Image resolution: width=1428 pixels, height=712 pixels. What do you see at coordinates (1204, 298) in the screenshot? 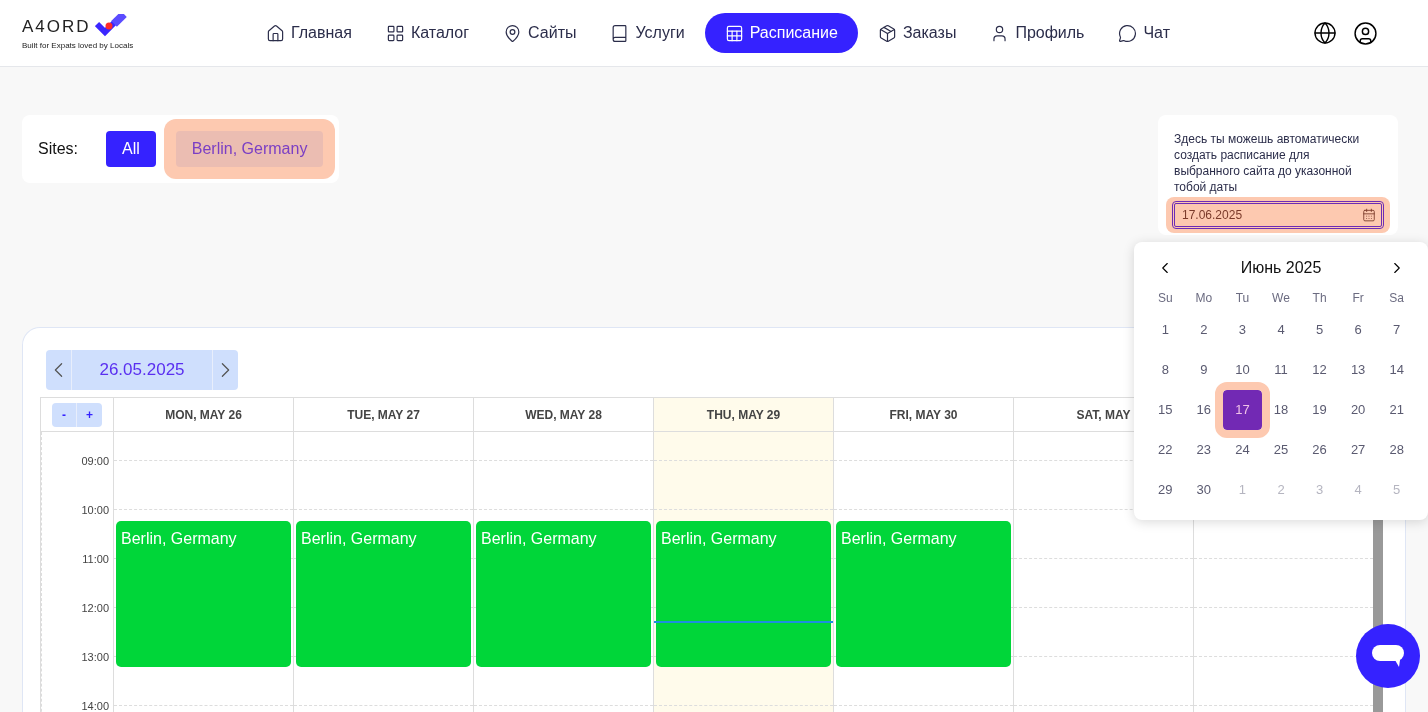
I see `weekday-label: Mo` at bounding box center [1204, 298].